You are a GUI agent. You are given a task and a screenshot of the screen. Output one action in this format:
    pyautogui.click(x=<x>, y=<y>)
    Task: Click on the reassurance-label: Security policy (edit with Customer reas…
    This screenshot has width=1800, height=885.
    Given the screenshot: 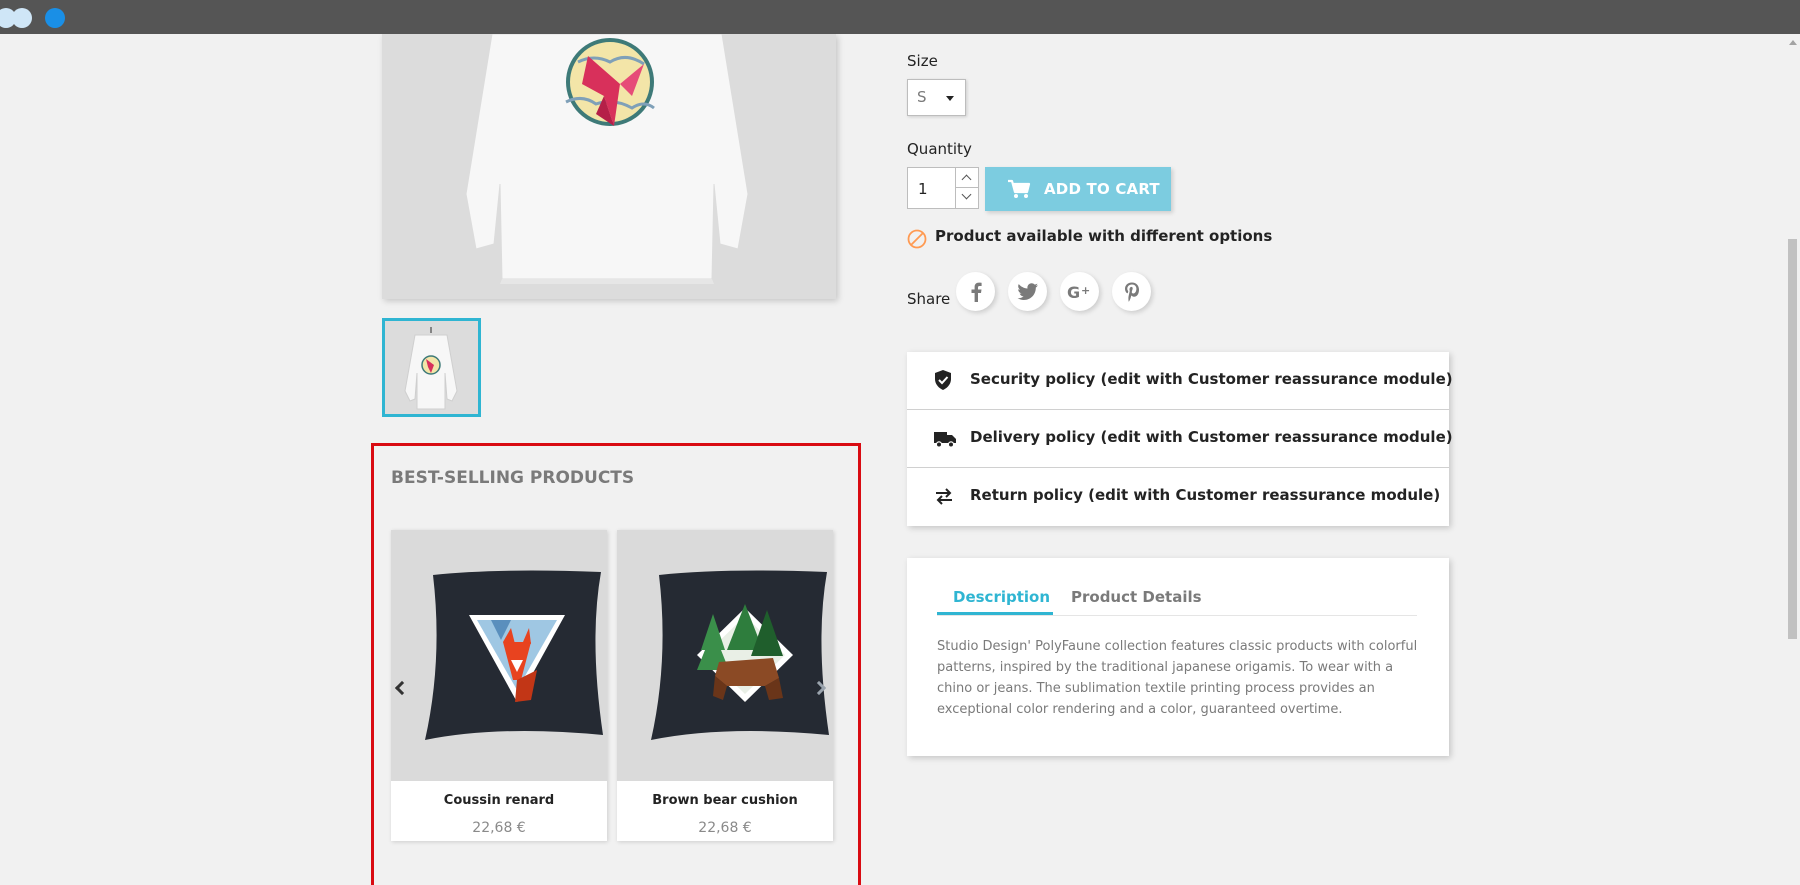 What is the action you would take?
    pyautogui.click(x=1211, y=379)
    